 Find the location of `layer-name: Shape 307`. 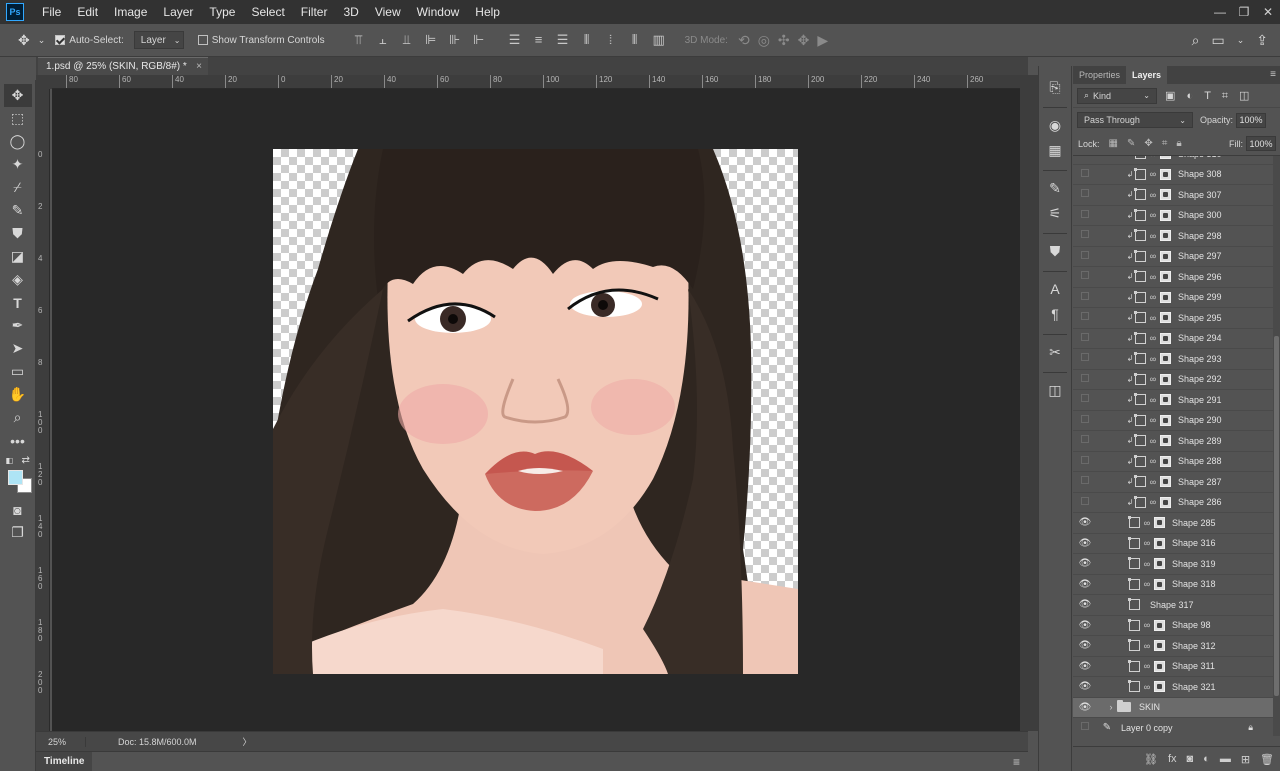

layer-name: Shape 307 is located at coordinates (1200, 195).